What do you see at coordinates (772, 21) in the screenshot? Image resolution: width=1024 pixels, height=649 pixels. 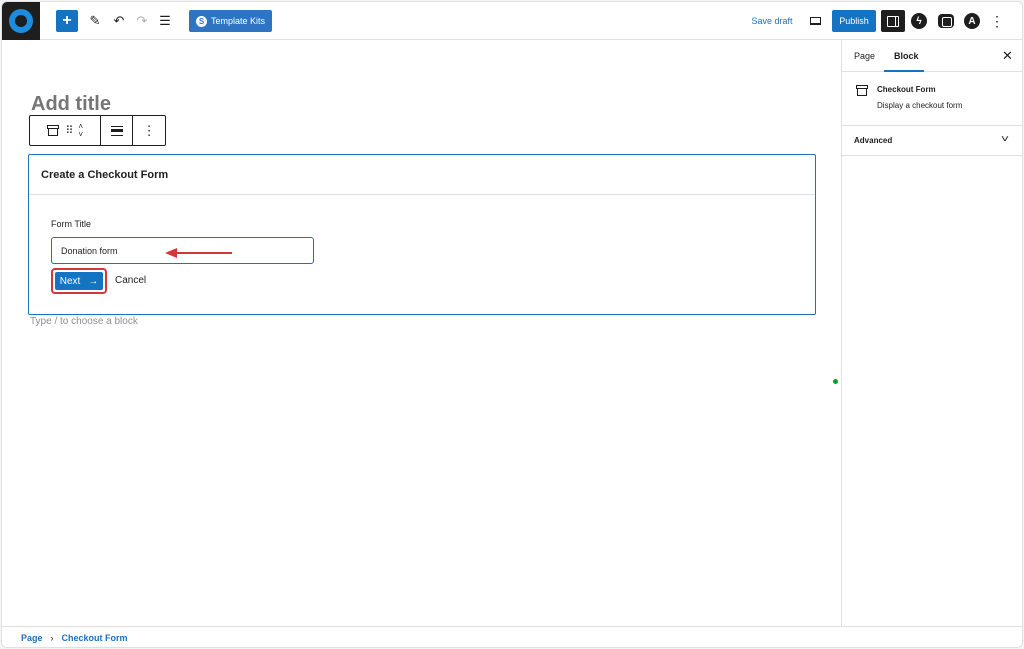 I see `save-draft-button: Save draft` at bounding box center [772, 21].